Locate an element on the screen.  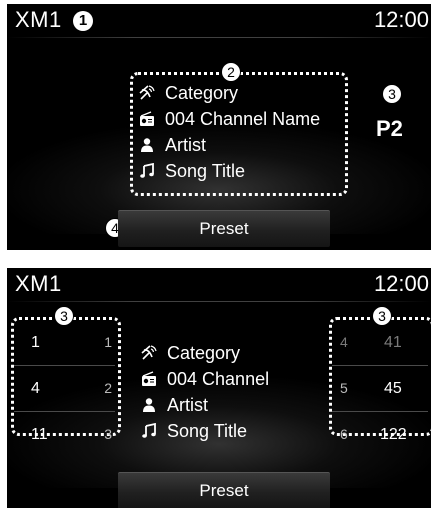
preset-index: 5 is located at coordinates (344, 388).